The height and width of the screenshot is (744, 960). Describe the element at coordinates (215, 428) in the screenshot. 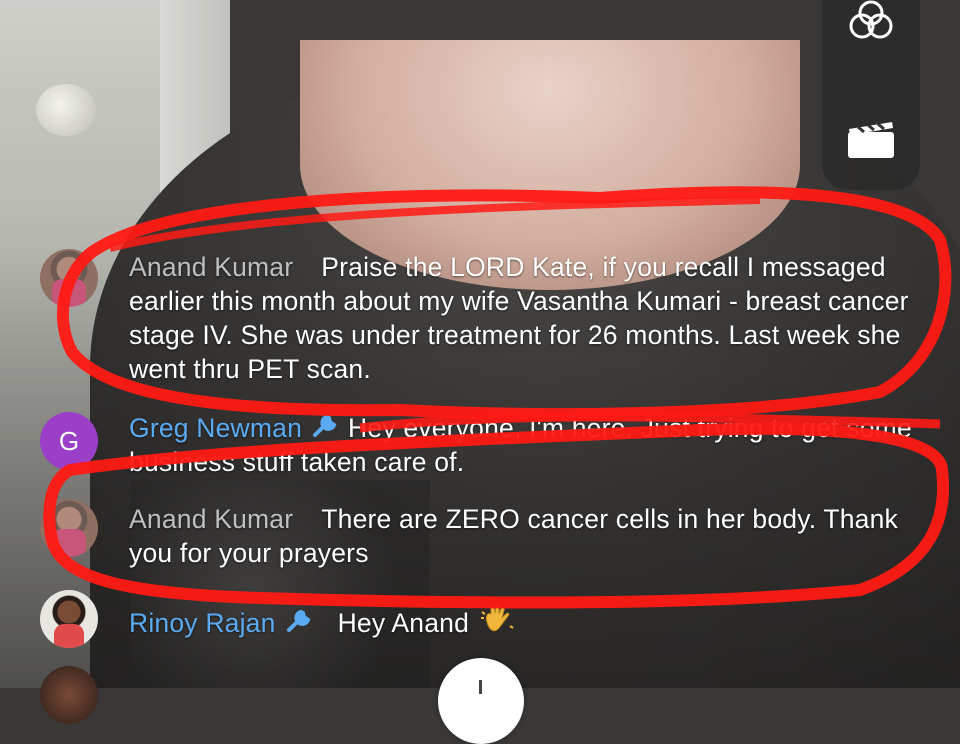

I see `comment-author: Greg Newman` at that location.